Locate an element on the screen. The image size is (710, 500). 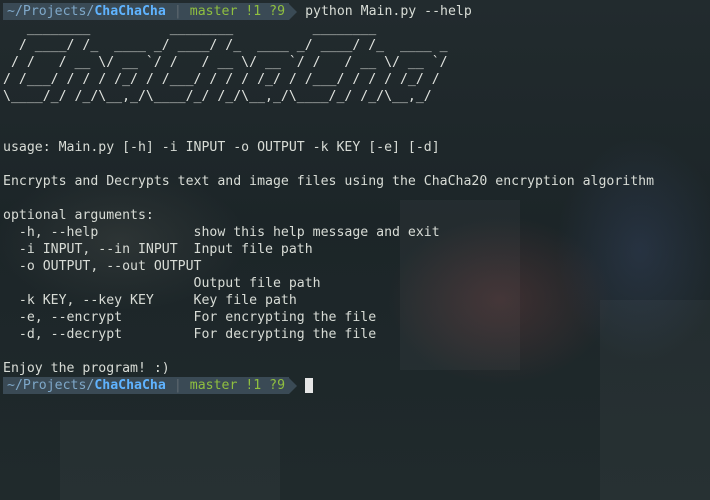
closing-text: Enjoy the program! :) is located at coordinates (86, 368).